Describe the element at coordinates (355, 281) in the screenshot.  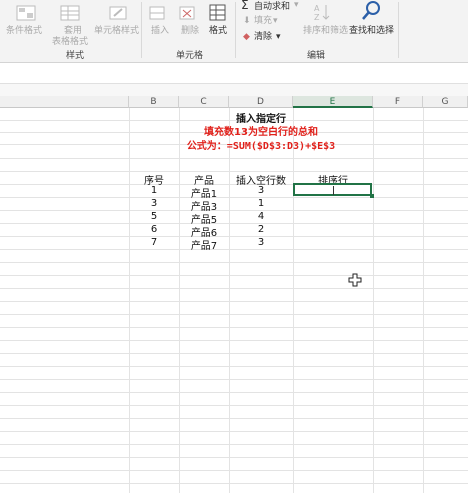
I see `mouse-cursor-icon` at that location.